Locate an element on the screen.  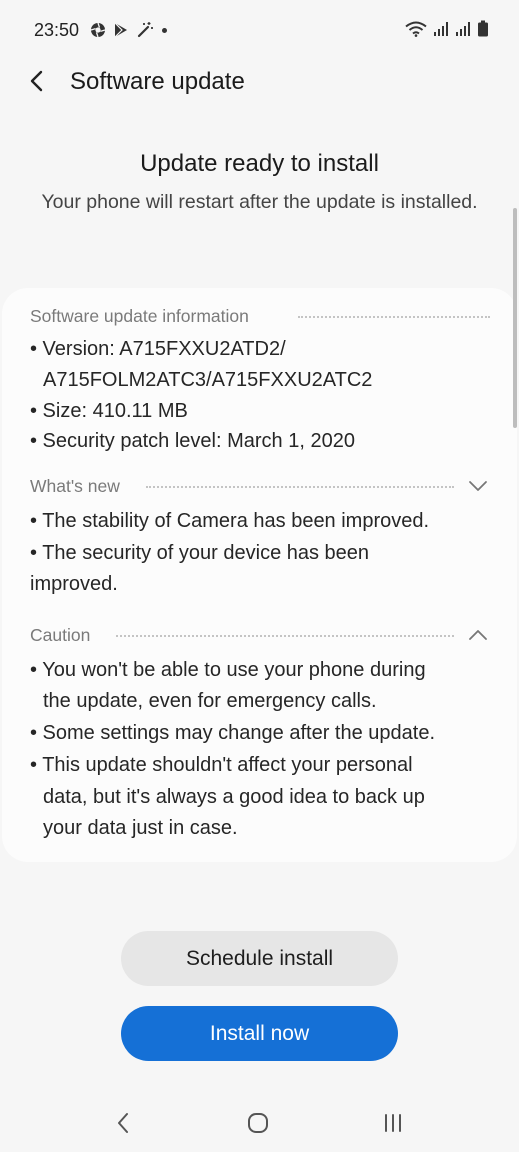
update-status-title: Update ready to install is located at coordinates (259, 163).